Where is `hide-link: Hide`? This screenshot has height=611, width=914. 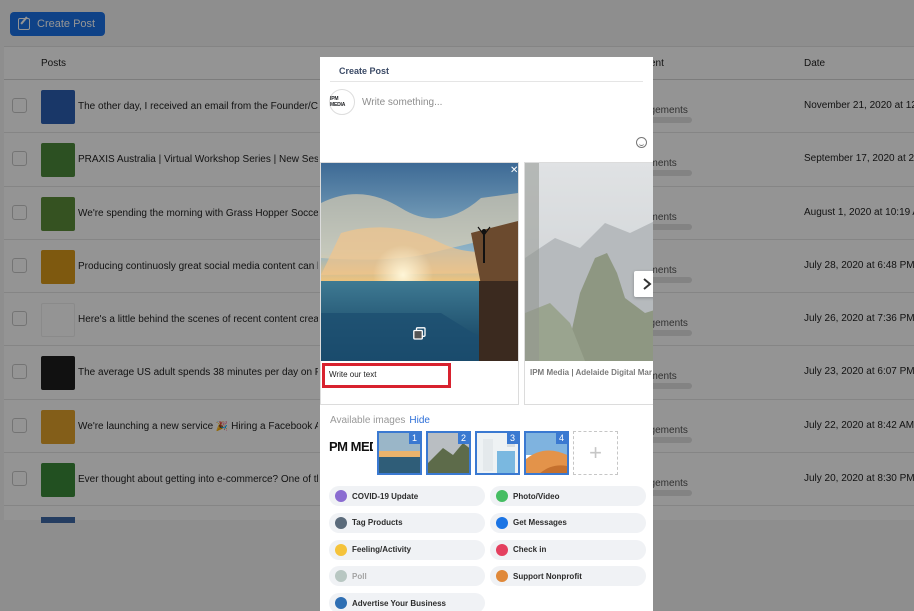
hide-link: Hide is located at coordinates (419, 420).